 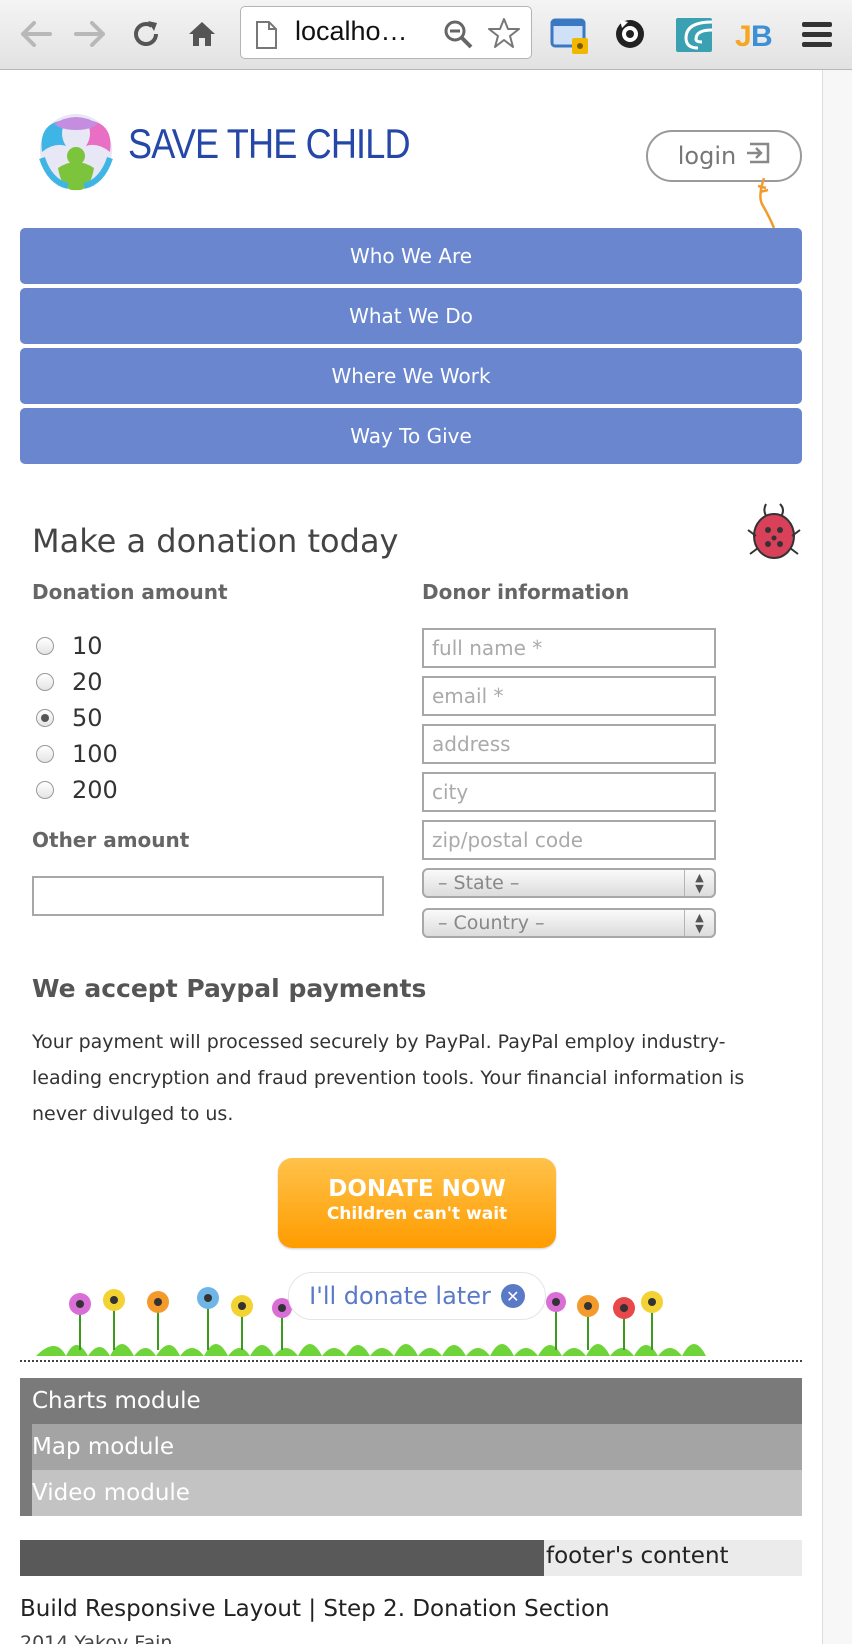 I want to click on nav-what-we-do: What We Do, so click(x=411, y=316).